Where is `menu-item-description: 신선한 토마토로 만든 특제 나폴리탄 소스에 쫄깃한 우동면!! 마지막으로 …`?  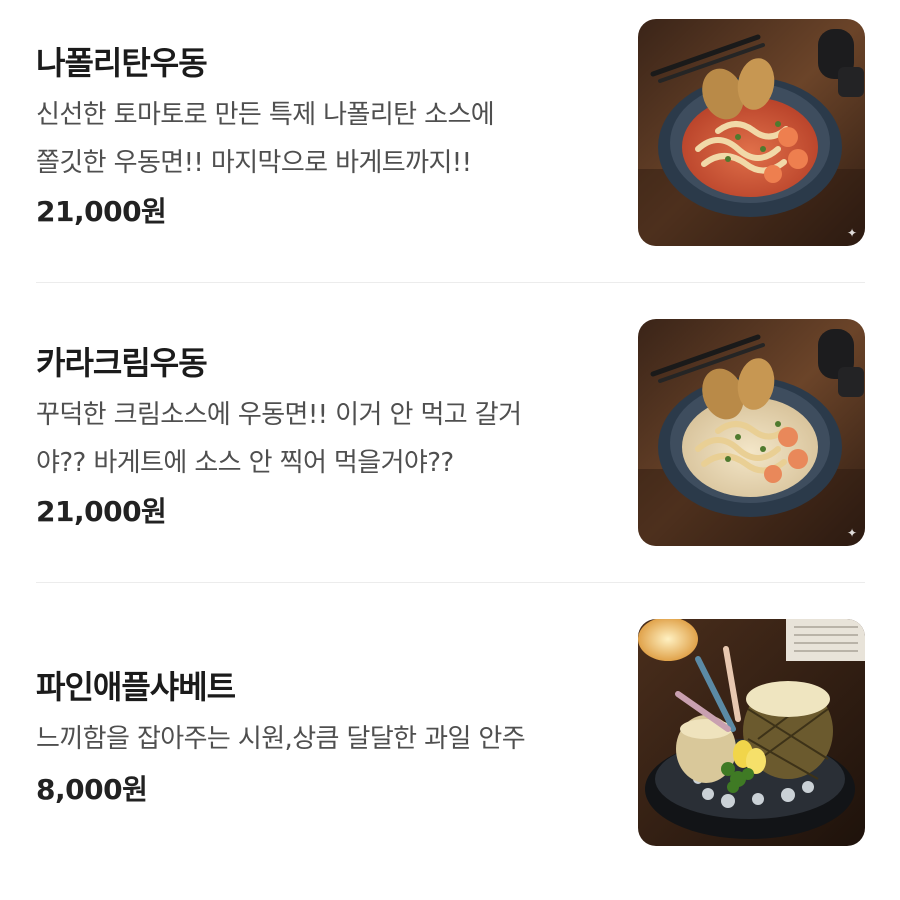
menu-item-description: 신선한 토마토로 만든 특제 나폴리탄 소스에 쫄깃한 우동면!! 마지막으로 … is located at coordinates (326, 139).